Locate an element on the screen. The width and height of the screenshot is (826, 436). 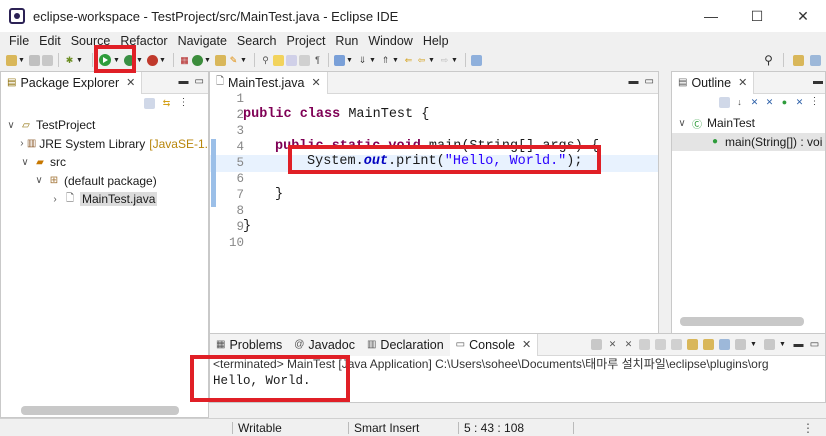
menu-window: Window is located at coordinates (390, 41).